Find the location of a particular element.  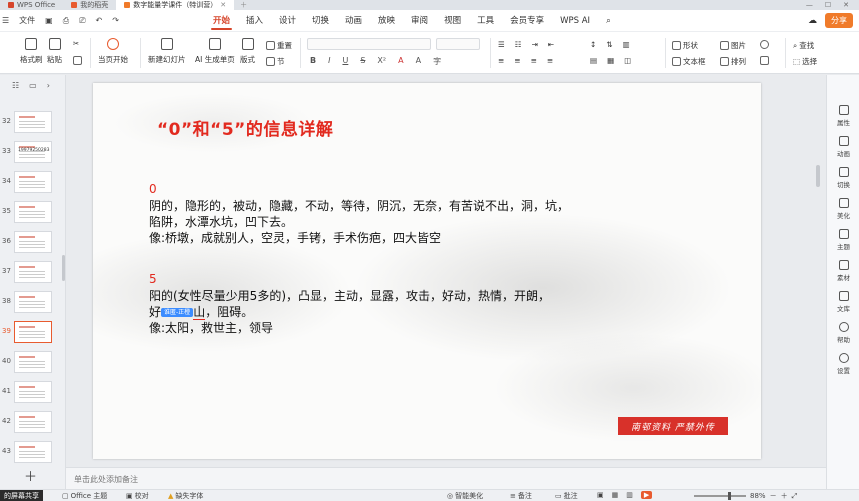

zoom-slider is located at coordinates (720, 496).